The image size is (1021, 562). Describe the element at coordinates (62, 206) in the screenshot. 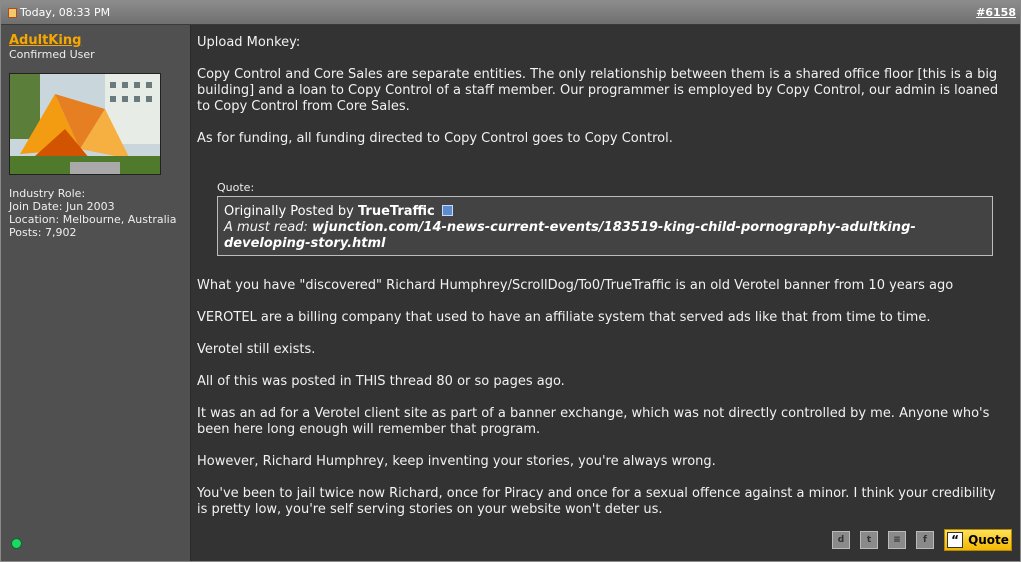

I see `user-join-date: Join Date: Jun 2003` at that location.